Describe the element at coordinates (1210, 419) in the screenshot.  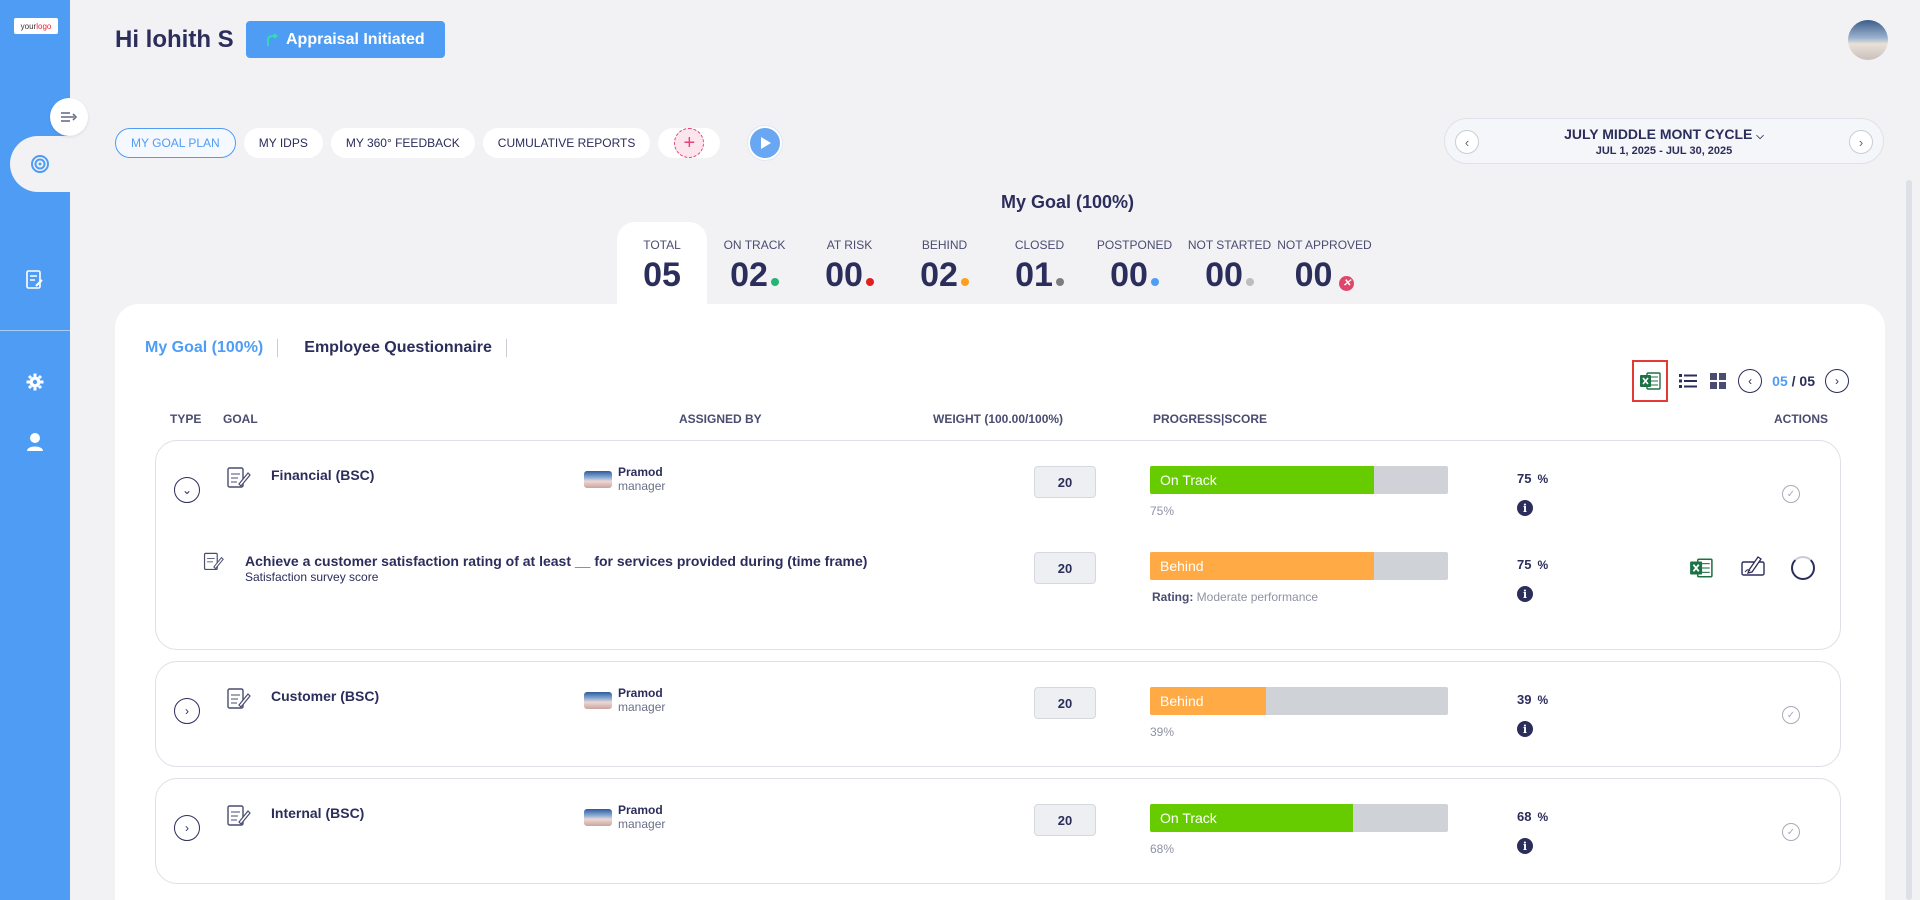
I see `column-progress-score: PROGRESS|SCORE` at that location.